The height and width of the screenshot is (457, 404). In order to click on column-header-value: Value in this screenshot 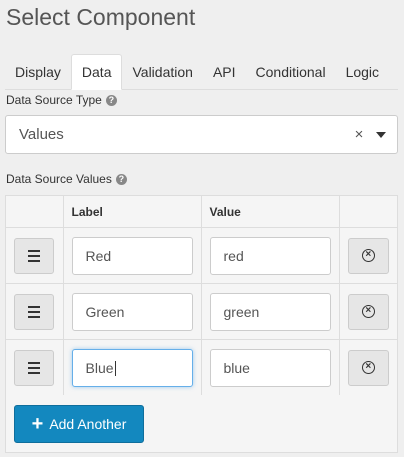, I will do `click(270, 211)`.